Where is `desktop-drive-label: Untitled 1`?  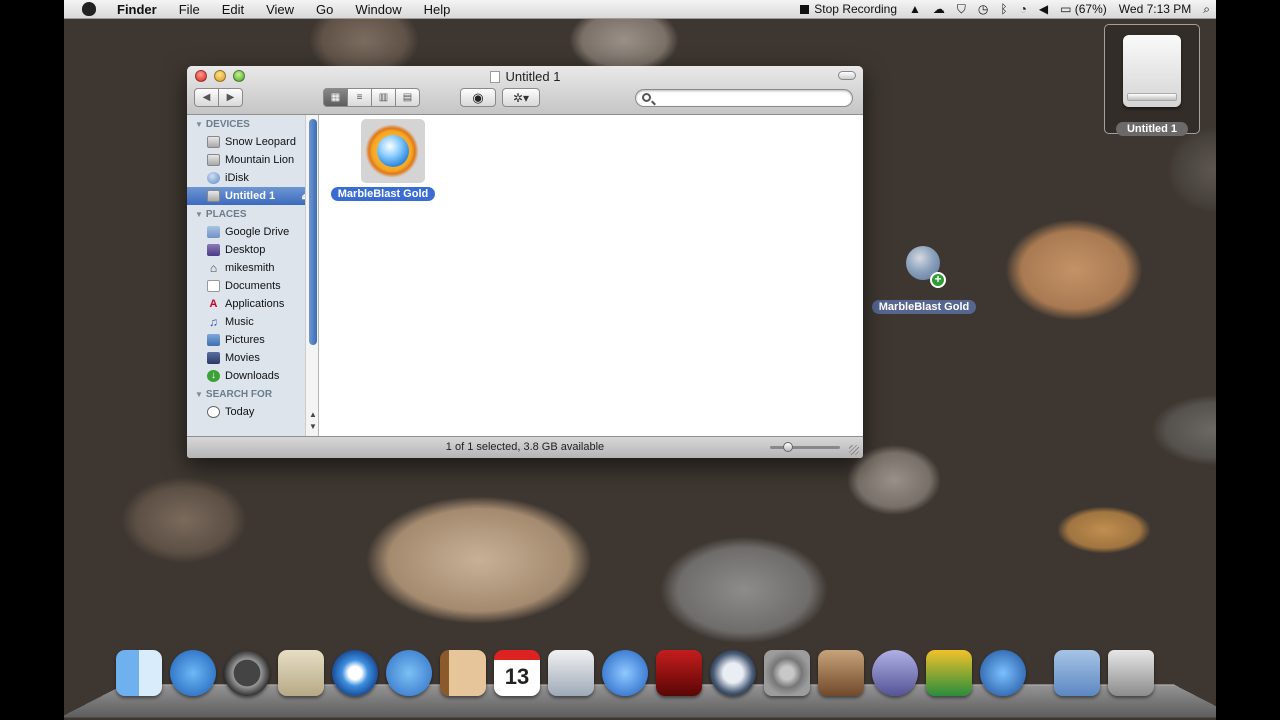 desktop-drive-label: Untitled 1 is located at coordinates (1152, 129).